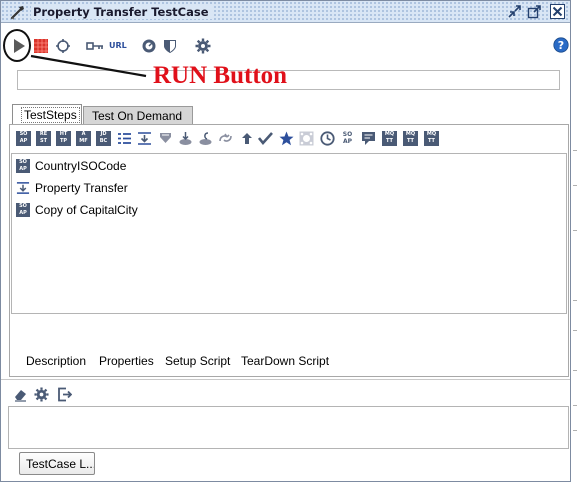 The height and width of the screenshot is (485, 577). I want to click on tab-test-on-demand: Test On Demand, so click(138, 115).